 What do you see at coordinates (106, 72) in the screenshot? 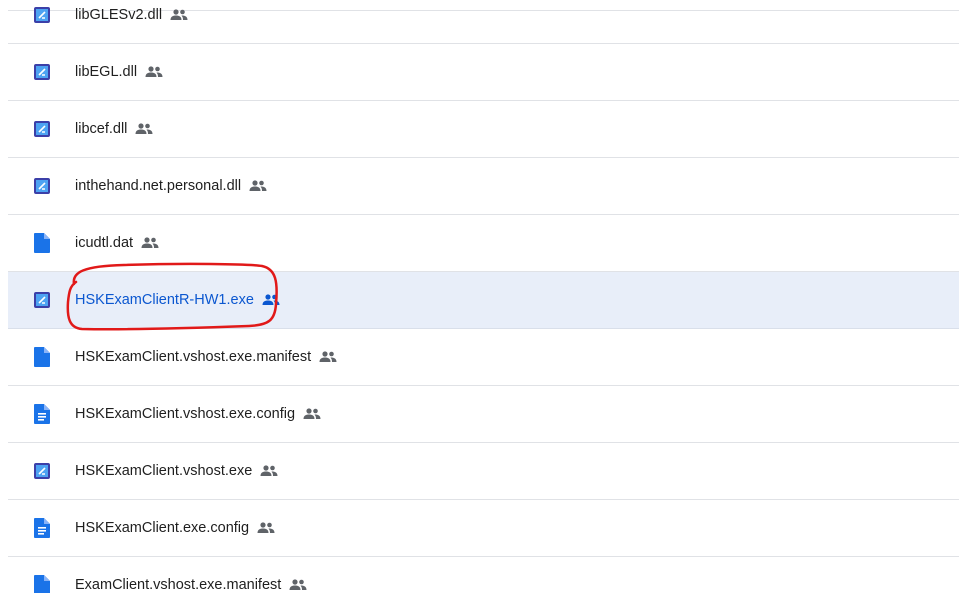
I see `file-name: libEGL.dll` at bounding box center [106, 72].